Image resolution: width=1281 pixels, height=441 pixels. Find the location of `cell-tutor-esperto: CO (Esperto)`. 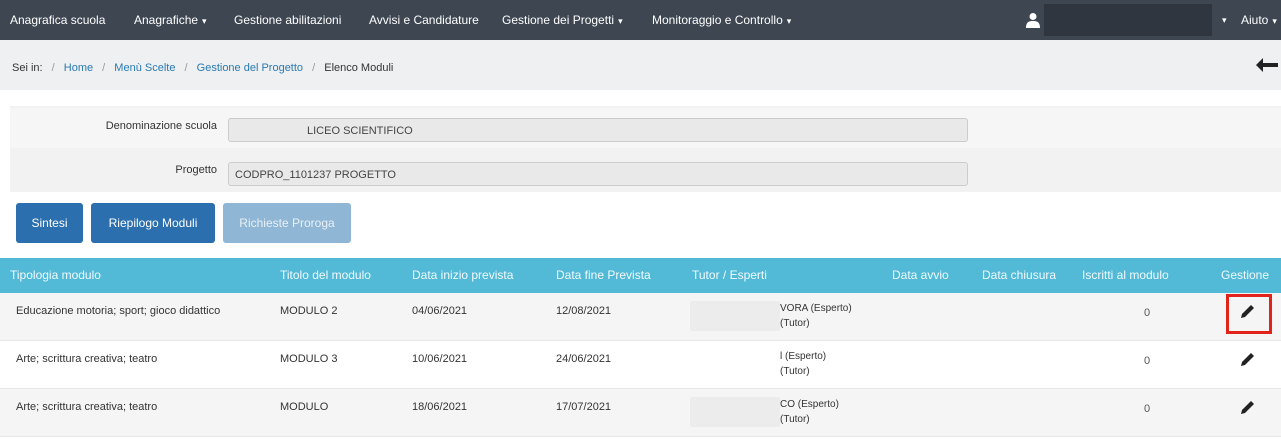

cell-tutor-esperto: CO (Esperto) is located at coordinates (809, 404).